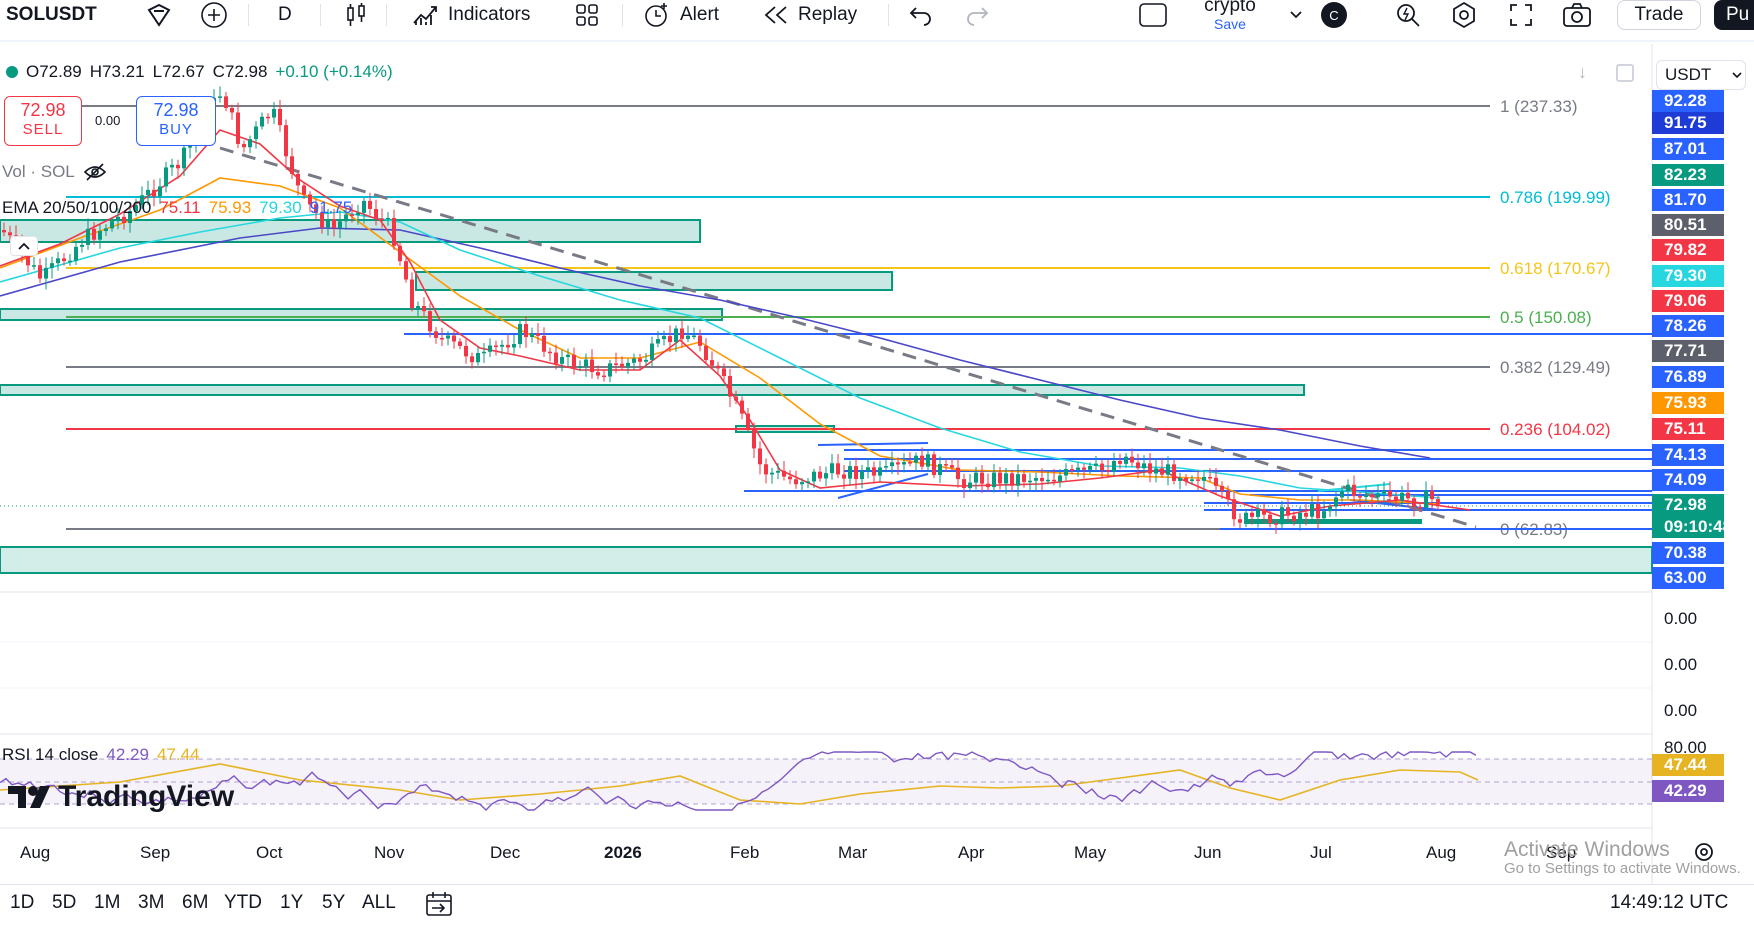  What do you see at coordinates (1669, 903) in the screenshot?
I see `utc-clock: 14:49:12 UTC` at bounding box center [1669, 903].